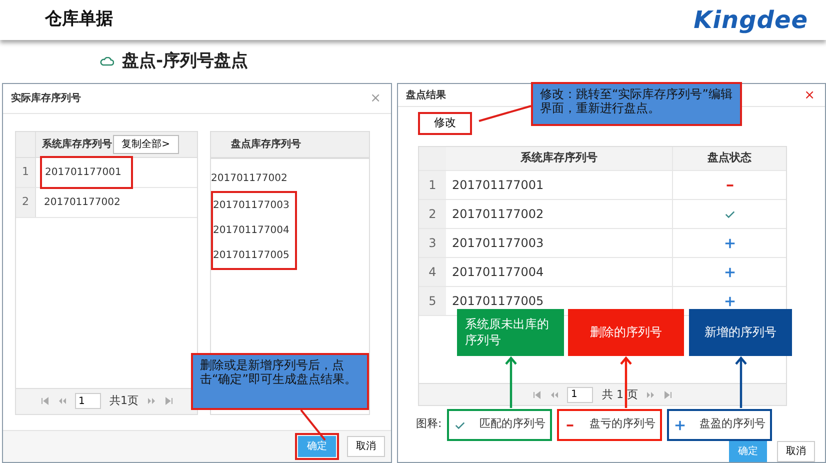 This screenshot has height=463, width=826. What do you see at coordinates (510, 332) in the screenshot?
I see `annotation-box: 系统原未出库的序列号` at bounding box center [510, 332].